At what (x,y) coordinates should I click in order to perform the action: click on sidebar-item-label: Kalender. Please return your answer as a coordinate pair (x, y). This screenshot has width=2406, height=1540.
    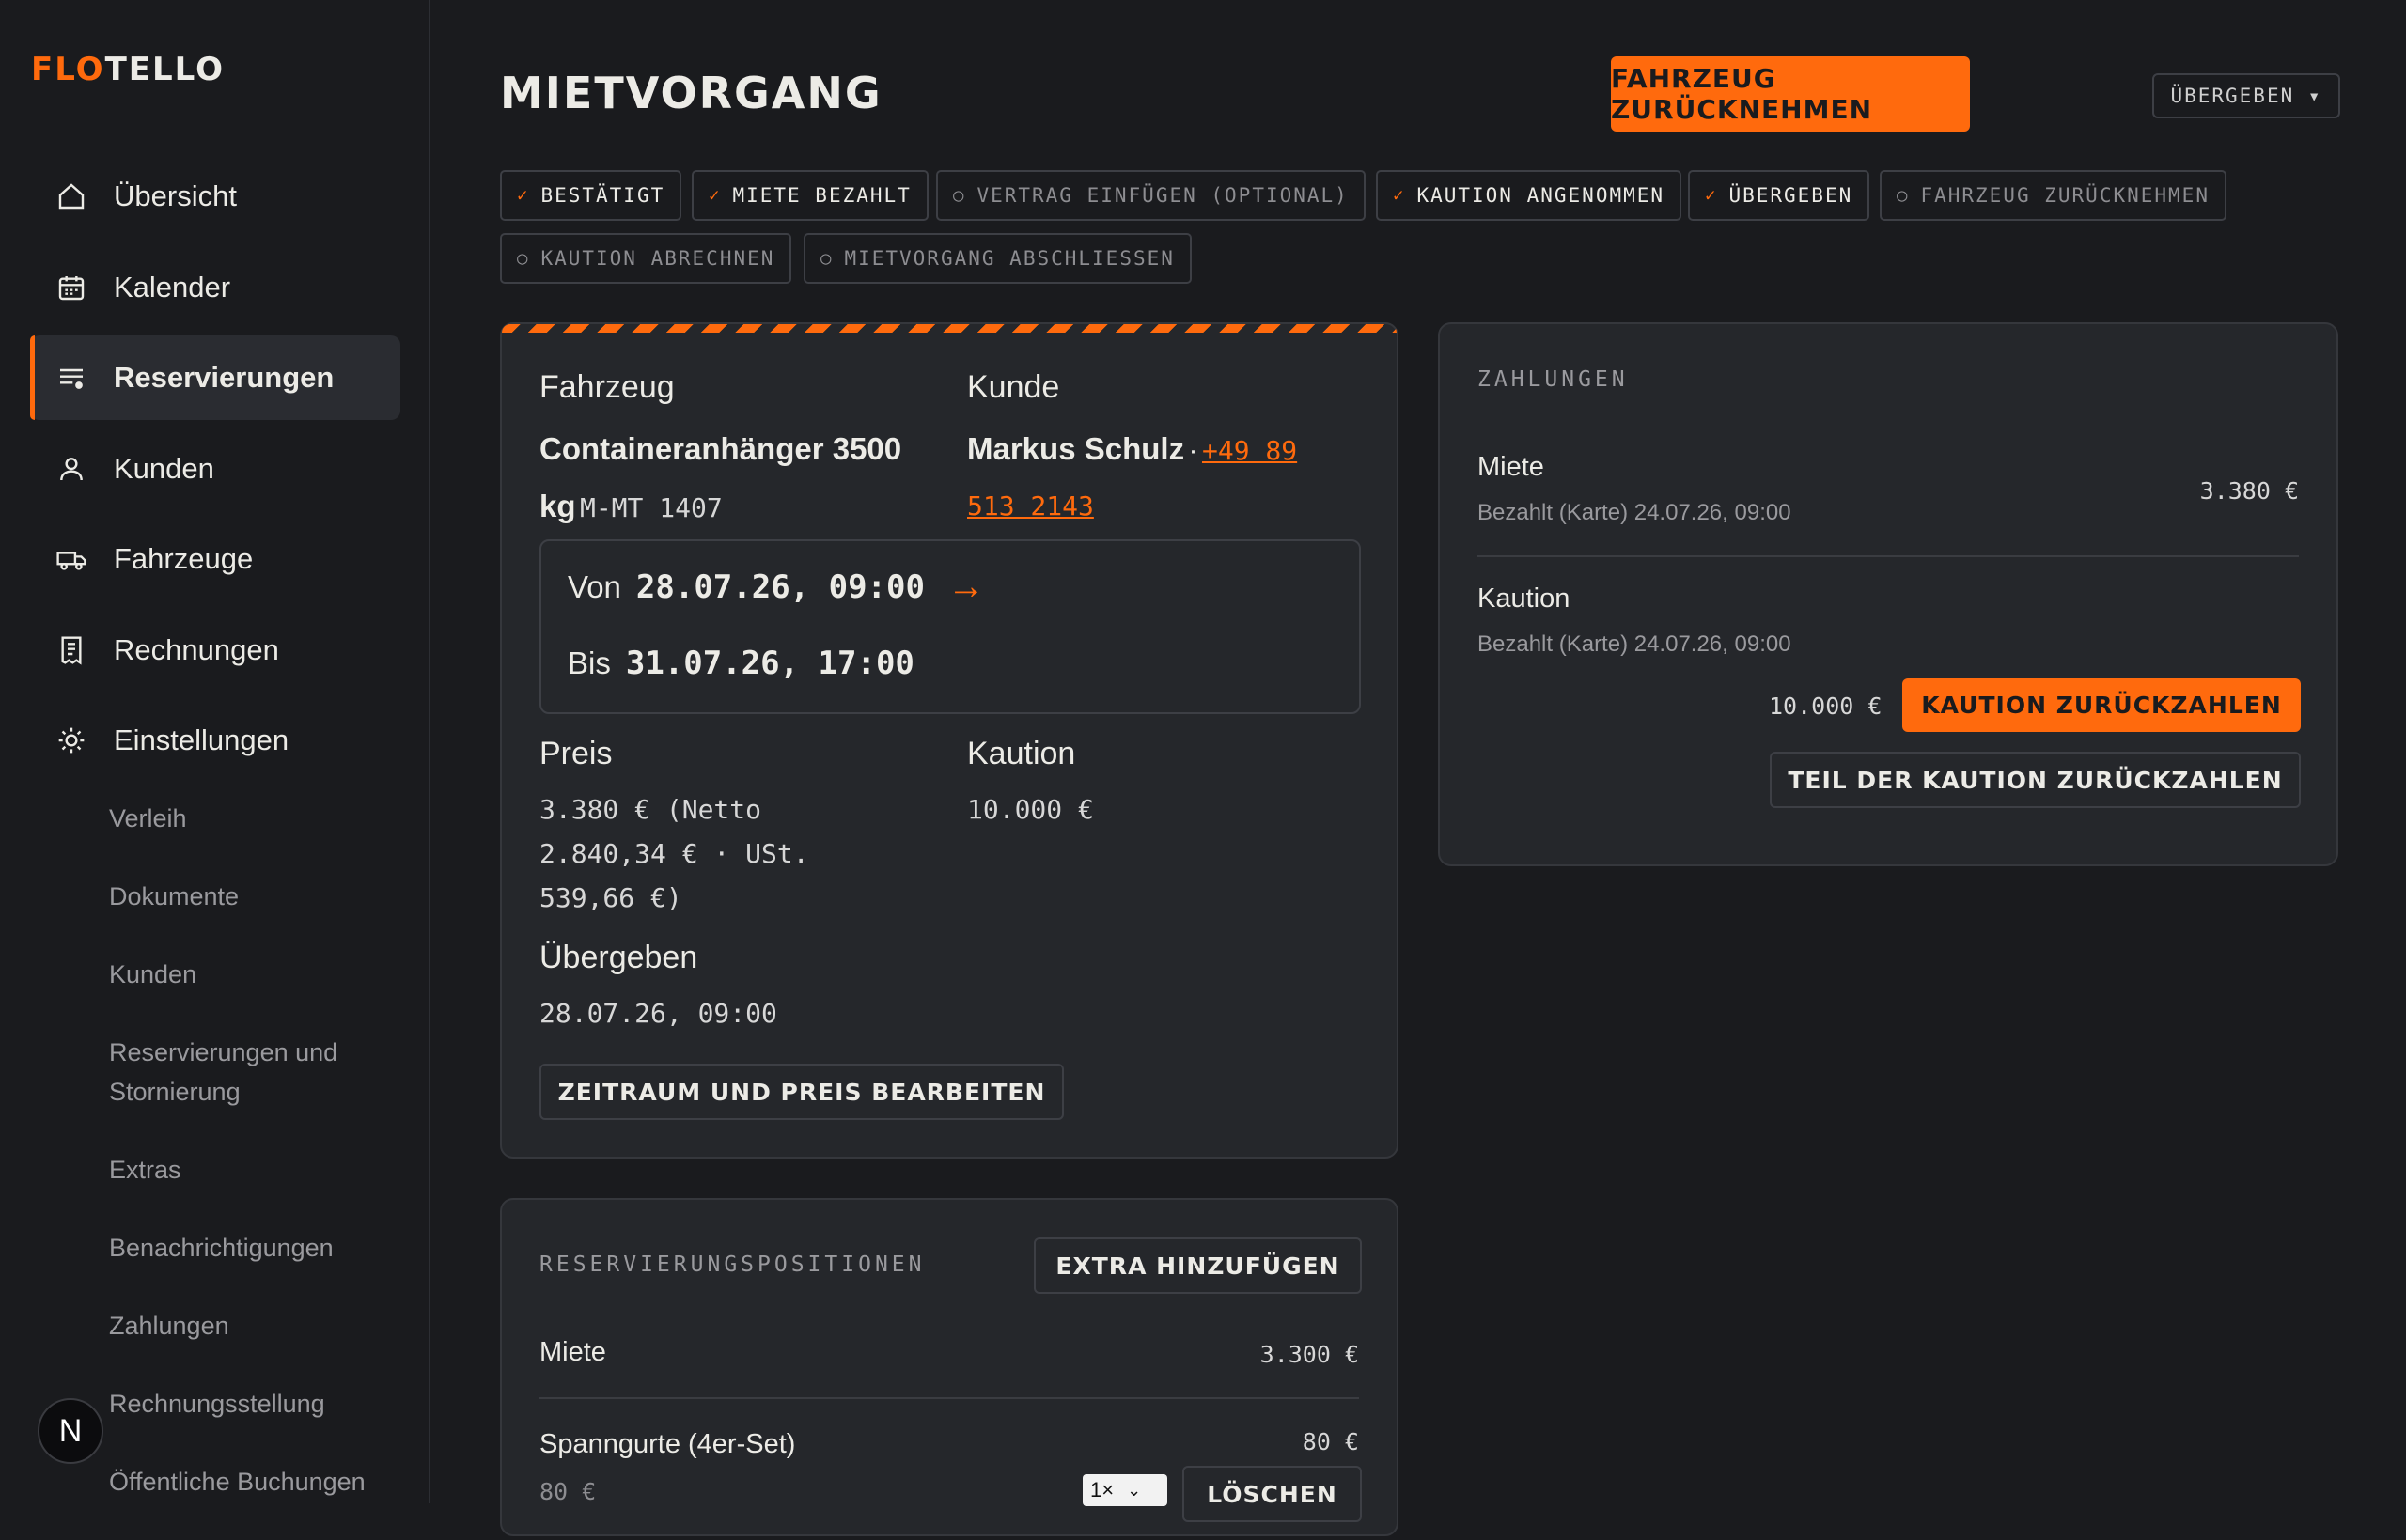
    Looking at the image, I should click on (172, 286).